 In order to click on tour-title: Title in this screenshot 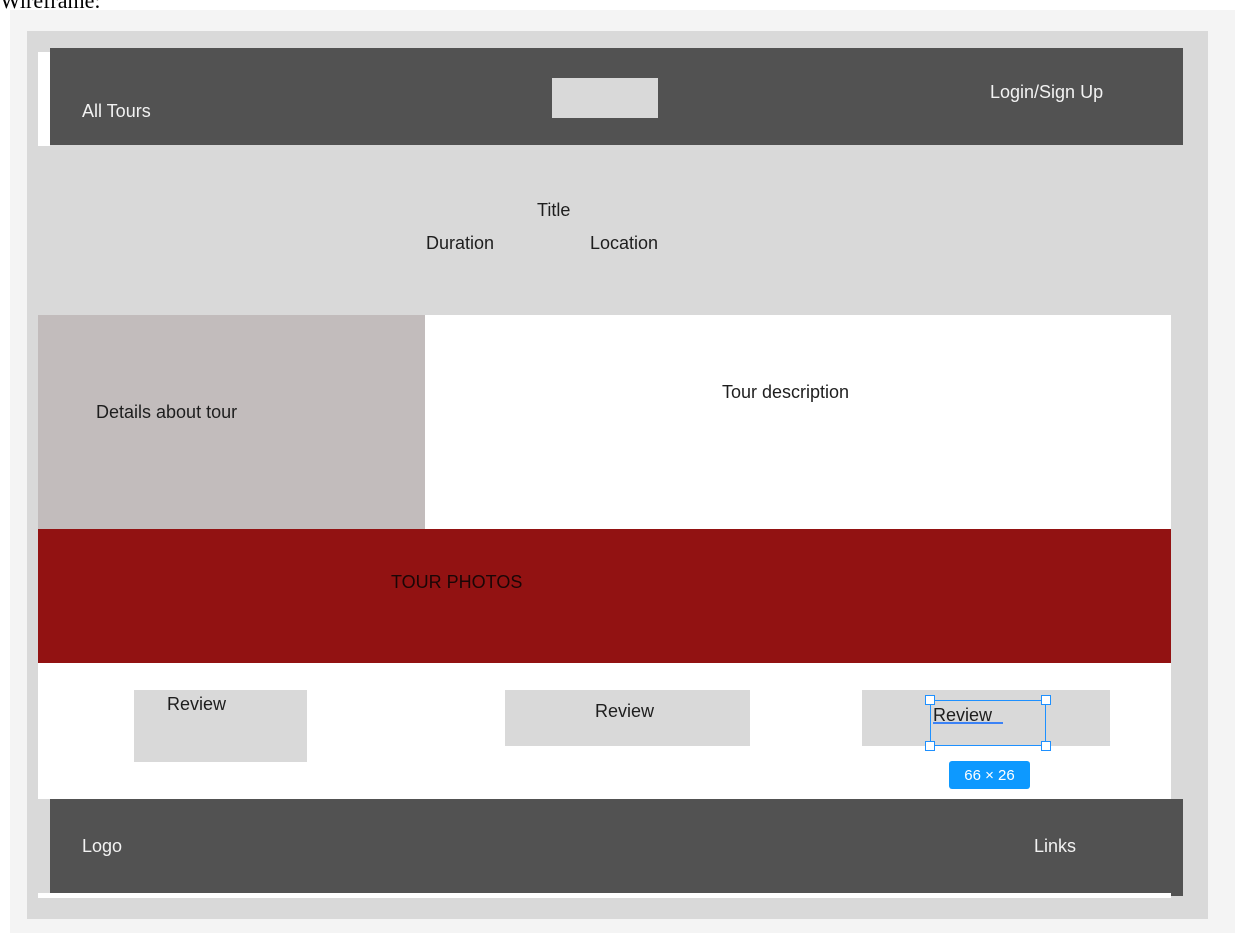, I will do `click(554, 210)`.